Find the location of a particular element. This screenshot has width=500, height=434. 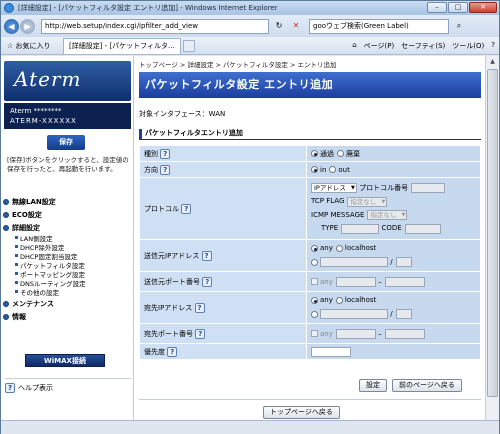

help-display-link: ? ヘルプ表示 is located at coordinates (68, 386).